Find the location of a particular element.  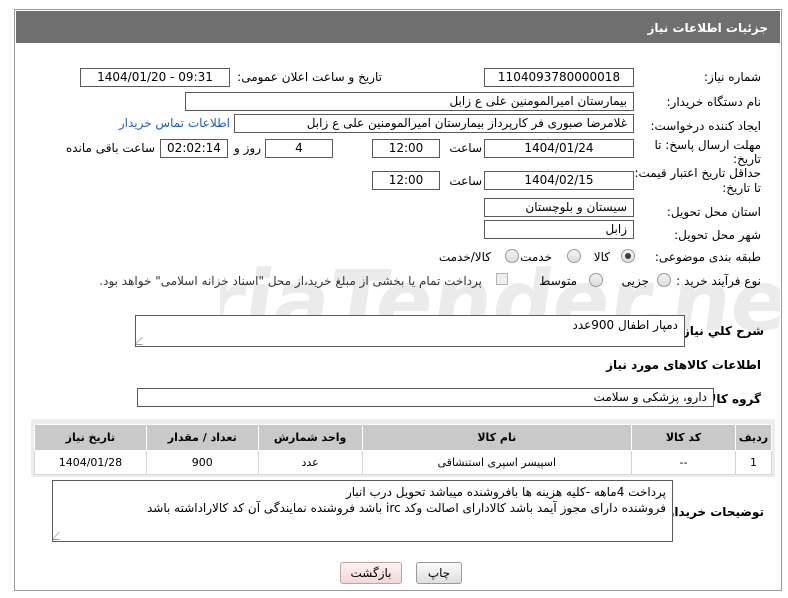

announce-datetime-field: 1404/01/20 - 09:31 is located at coordinates (155, 77).